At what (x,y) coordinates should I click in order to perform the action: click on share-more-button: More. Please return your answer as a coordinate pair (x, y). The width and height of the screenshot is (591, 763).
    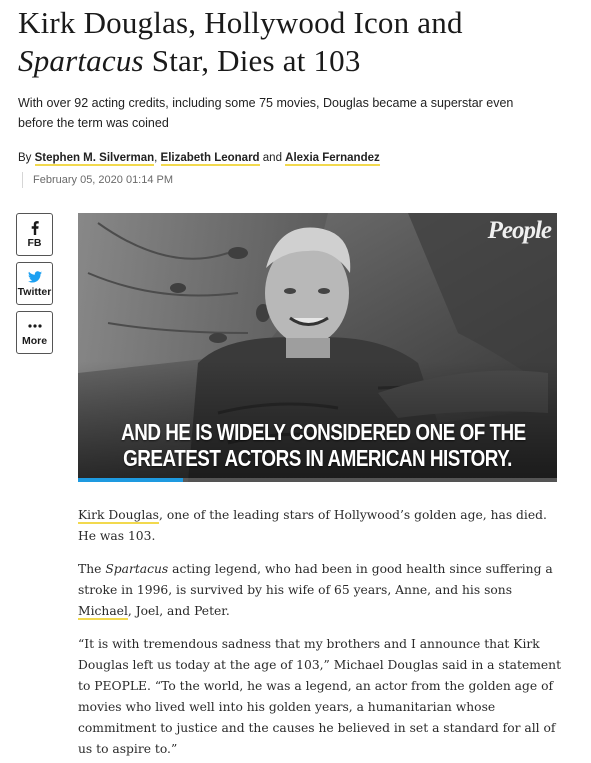
    Looking at the image, I should click on (34, 332).